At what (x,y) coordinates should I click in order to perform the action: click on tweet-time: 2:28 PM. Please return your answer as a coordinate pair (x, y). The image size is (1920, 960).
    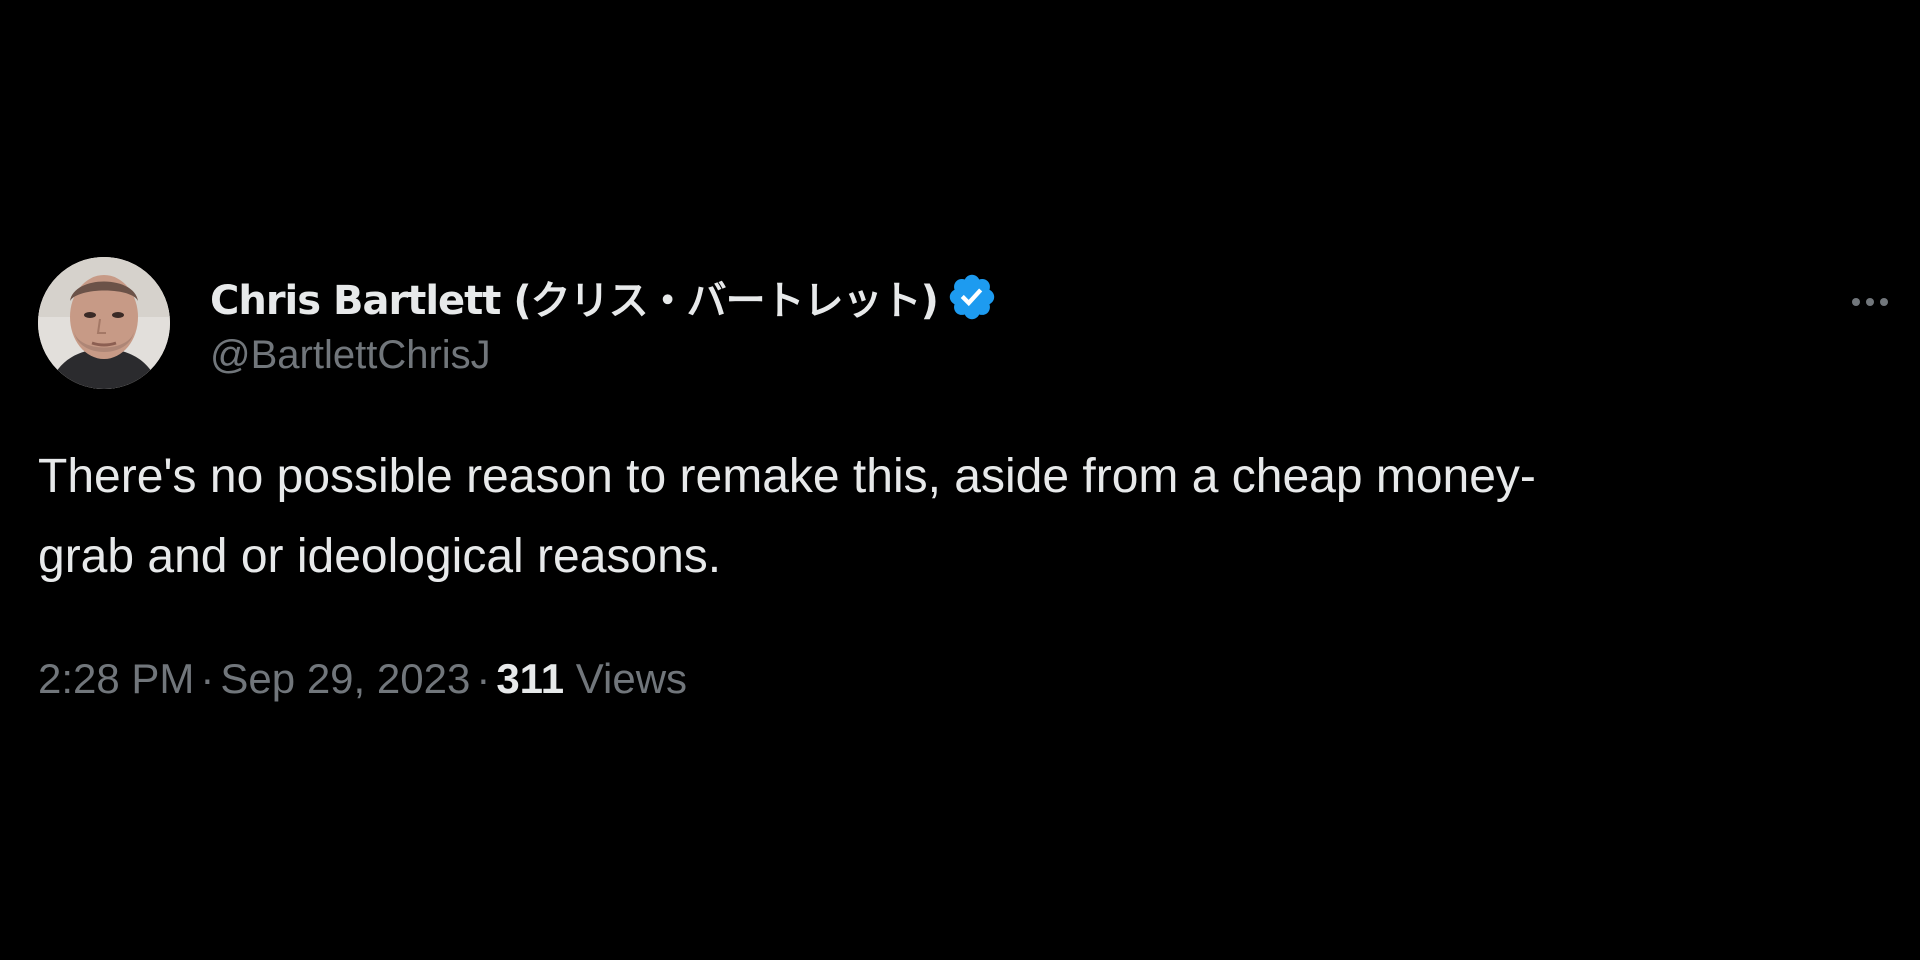
    Looking at the image, I should click on (116, 678).